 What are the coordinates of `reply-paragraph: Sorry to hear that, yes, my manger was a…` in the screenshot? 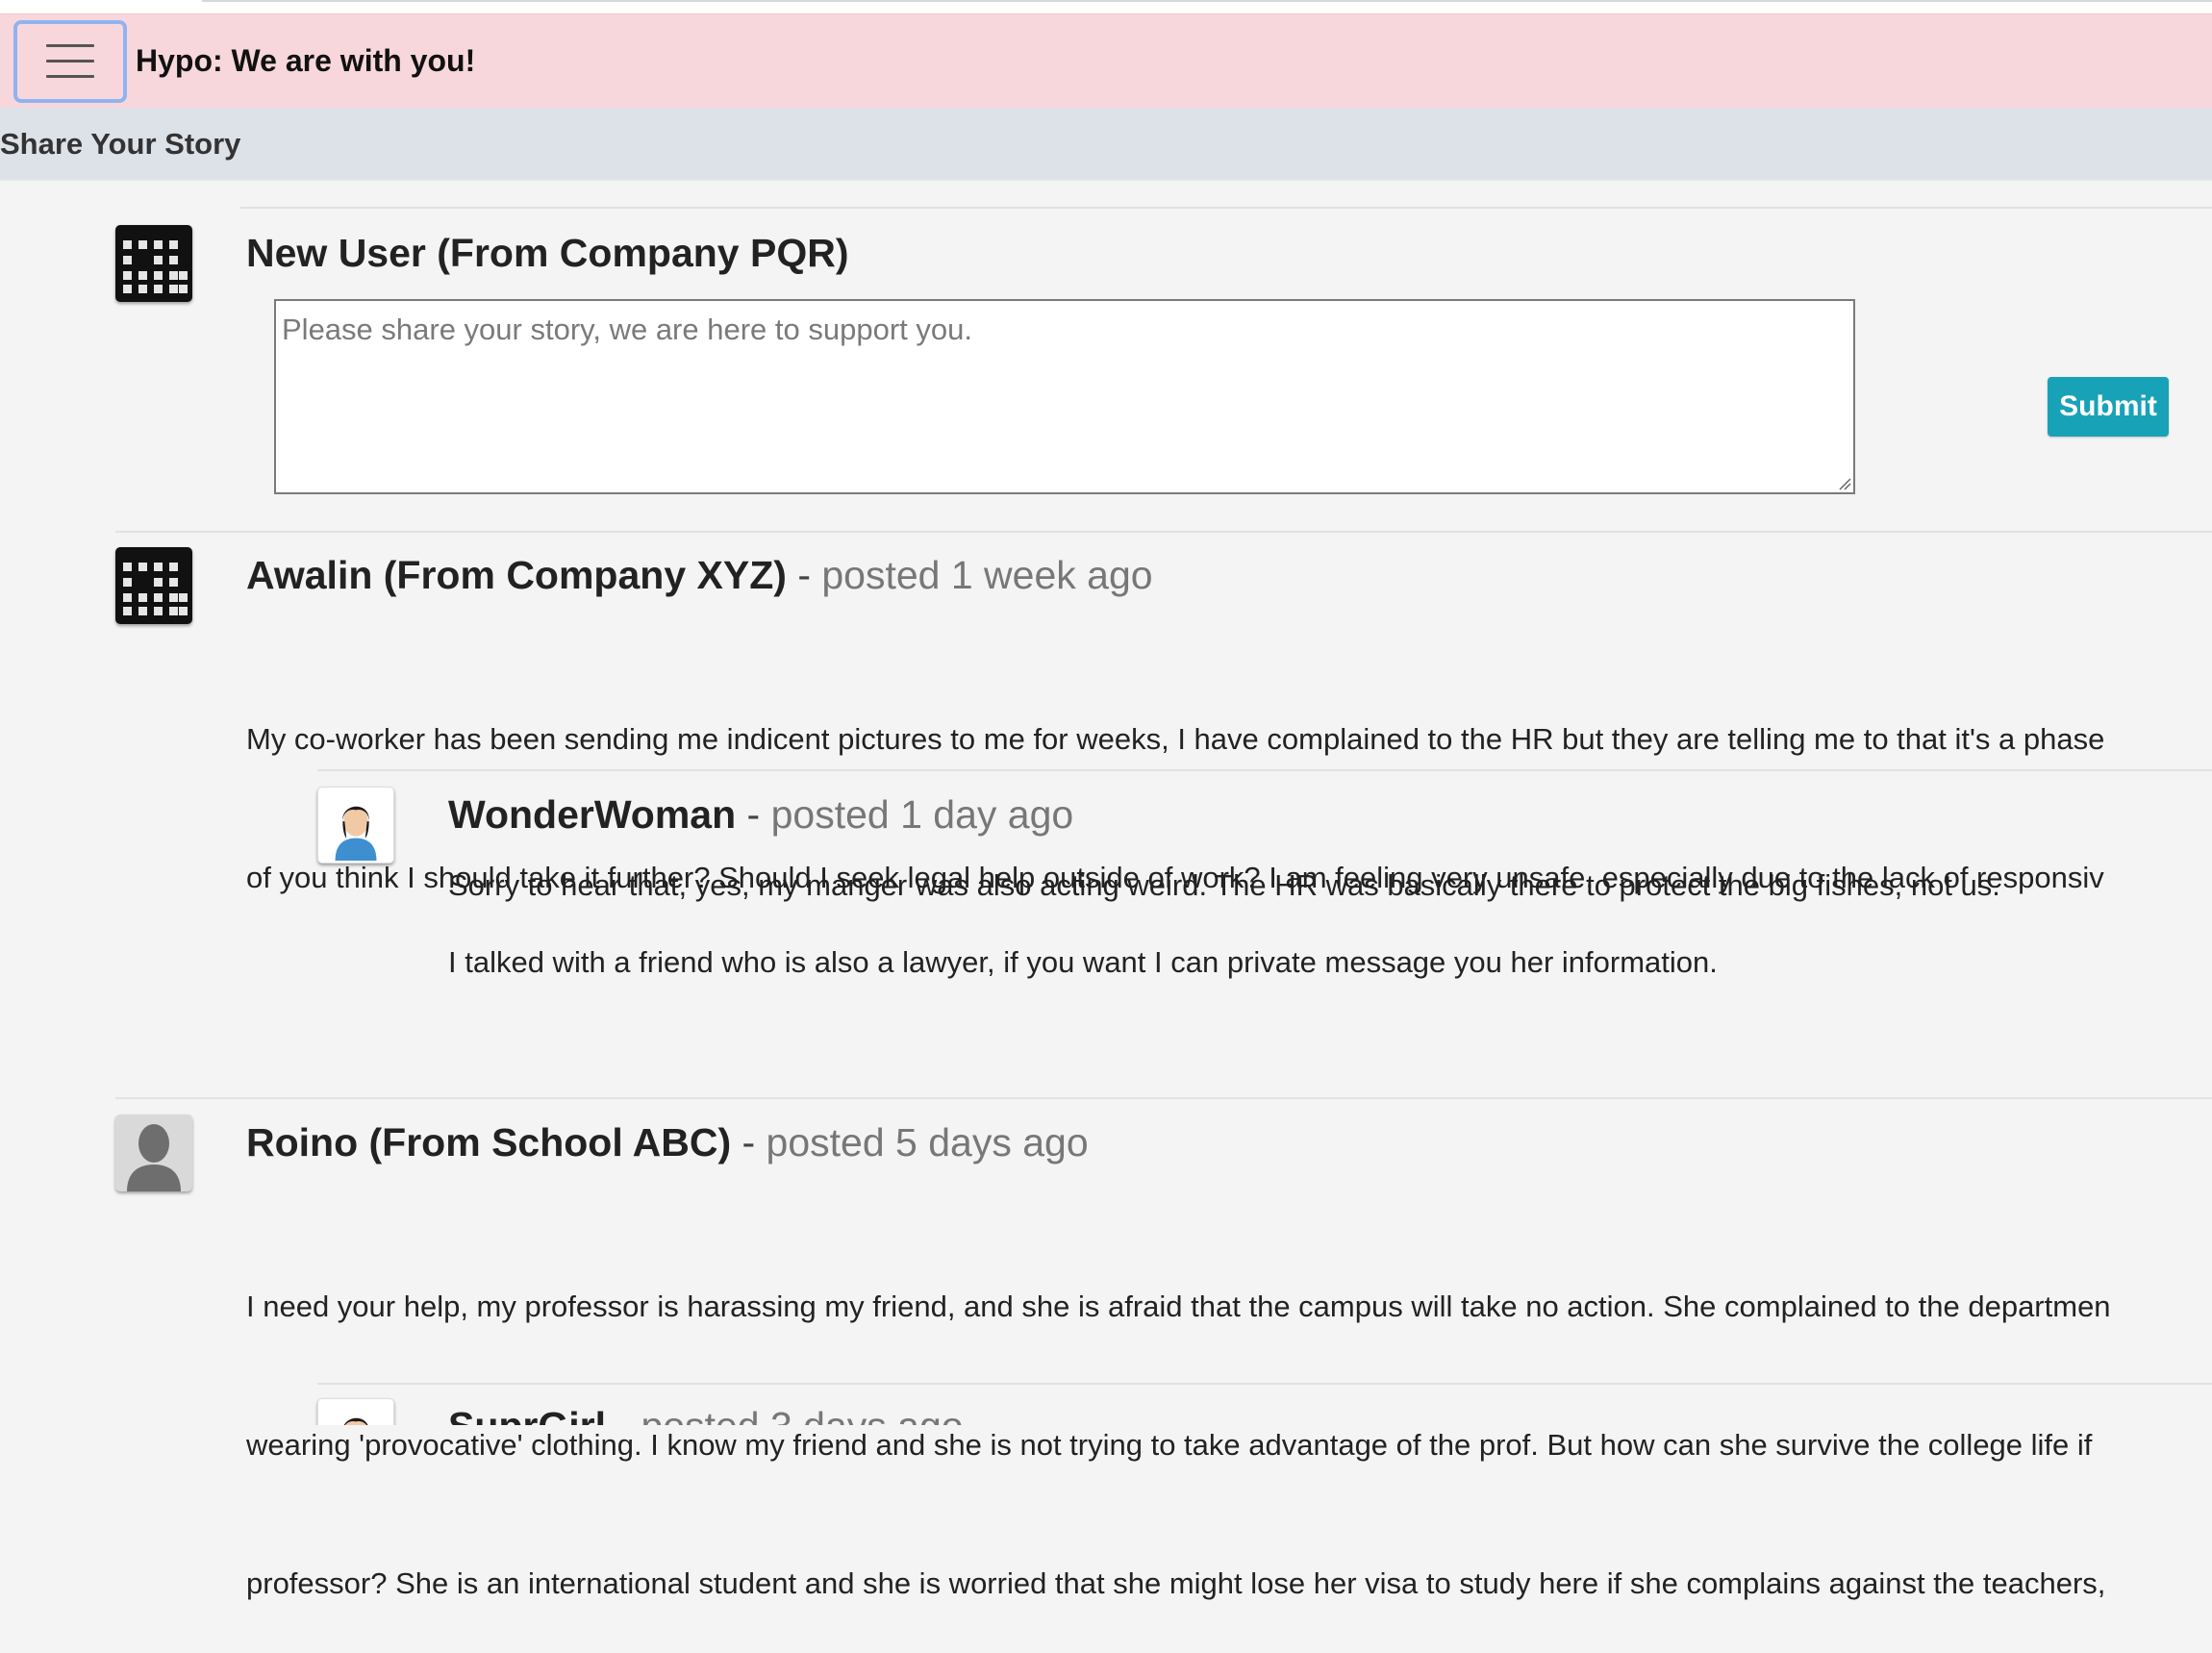 It's located at (1224, 885).